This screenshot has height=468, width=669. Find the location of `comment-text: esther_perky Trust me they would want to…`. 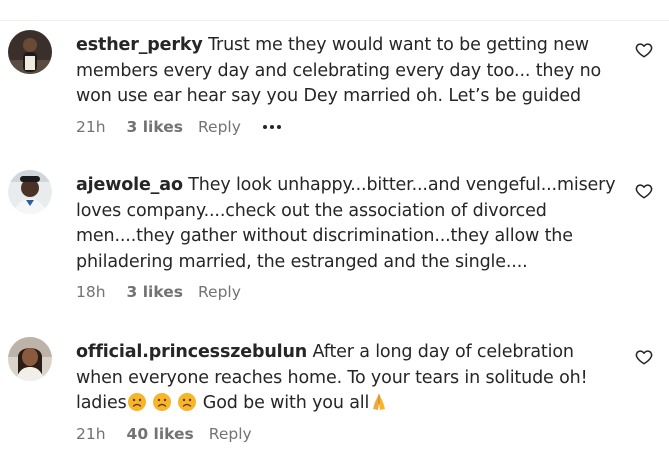

comment-text: esther_perky Trust me they would want to… is located at coordinates (346, 71).